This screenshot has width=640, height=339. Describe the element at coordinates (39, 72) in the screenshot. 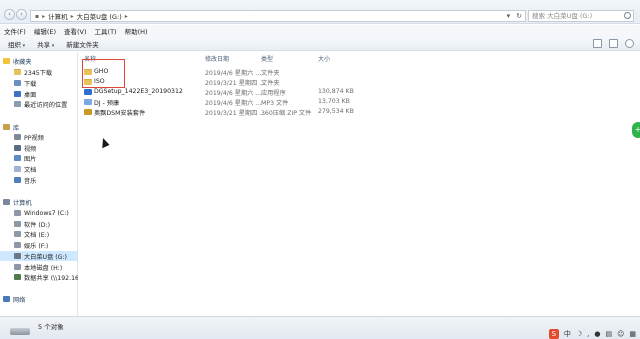

I see `sidebar-item-2345-download: 2345下载` at that location.